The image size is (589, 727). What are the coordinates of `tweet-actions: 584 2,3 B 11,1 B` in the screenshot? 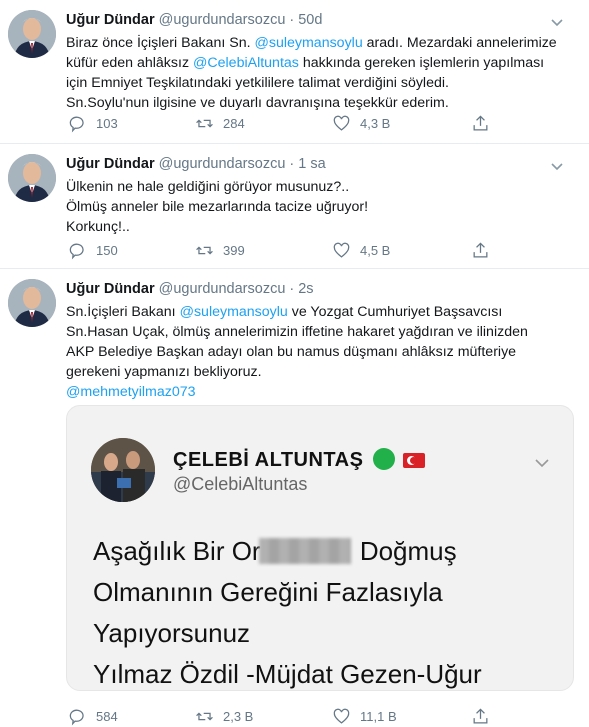 It's located at (322, 716).